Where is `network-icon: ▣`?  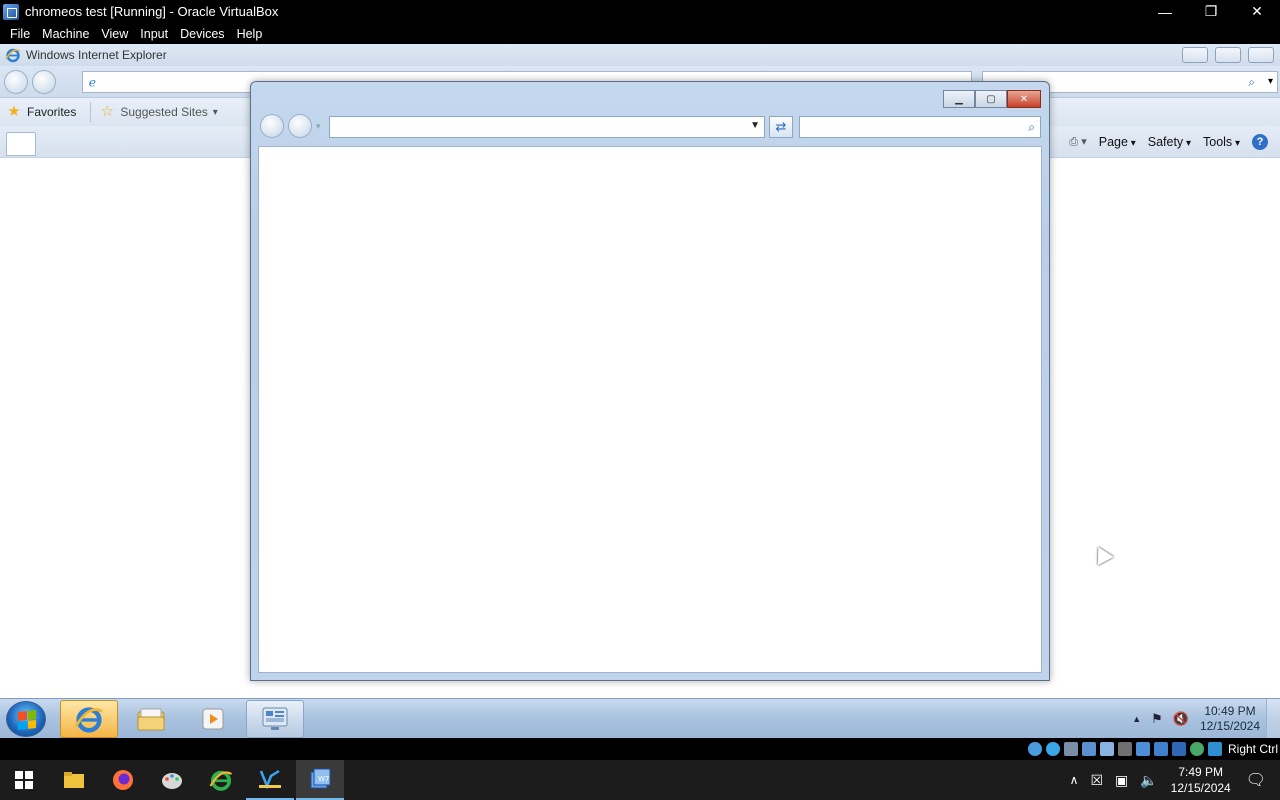 network-icon: ▣ is located at coordinates (1121, 780).